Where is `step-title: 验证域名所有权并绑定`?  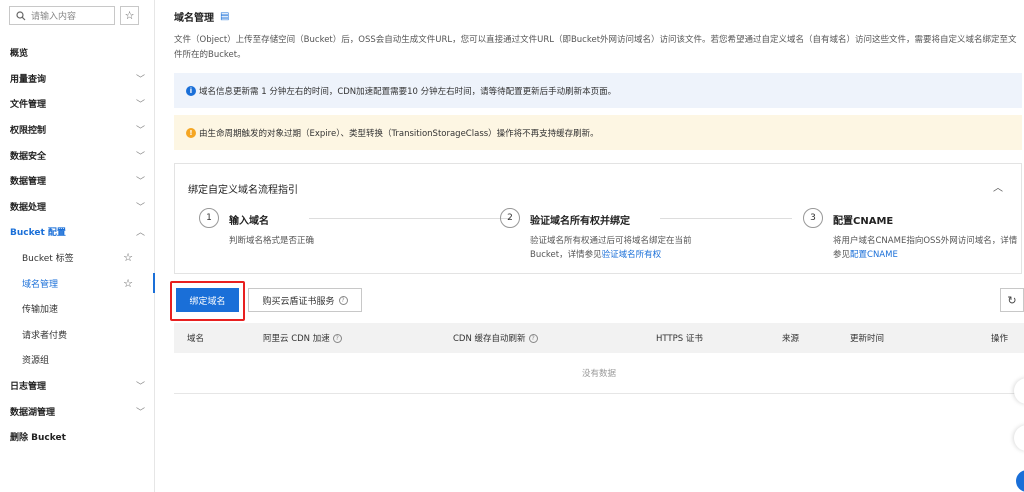
step-title: 验证域名所有权并绑定 is located at coordinates (580, 221).